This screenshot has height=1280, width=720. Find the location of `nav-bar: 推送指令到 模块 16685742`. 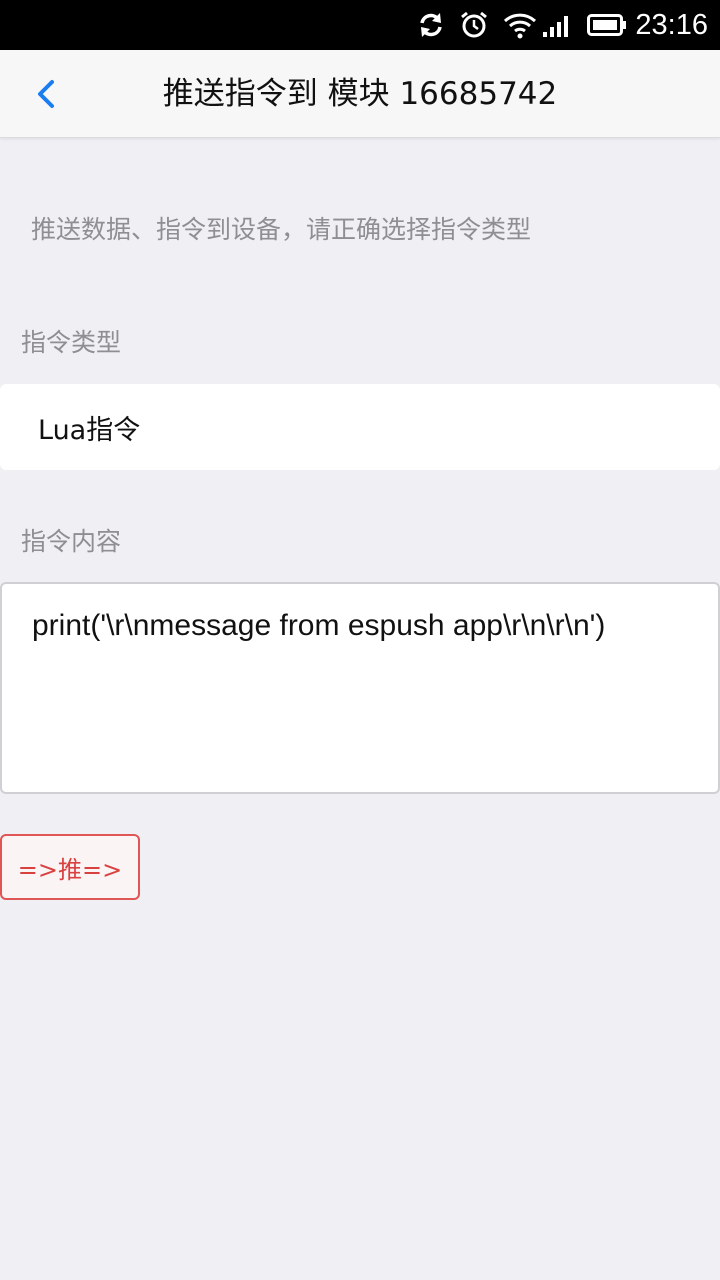

nav-bar: 推送指令到 模块 16685742 is located at coordinates (360, 94).